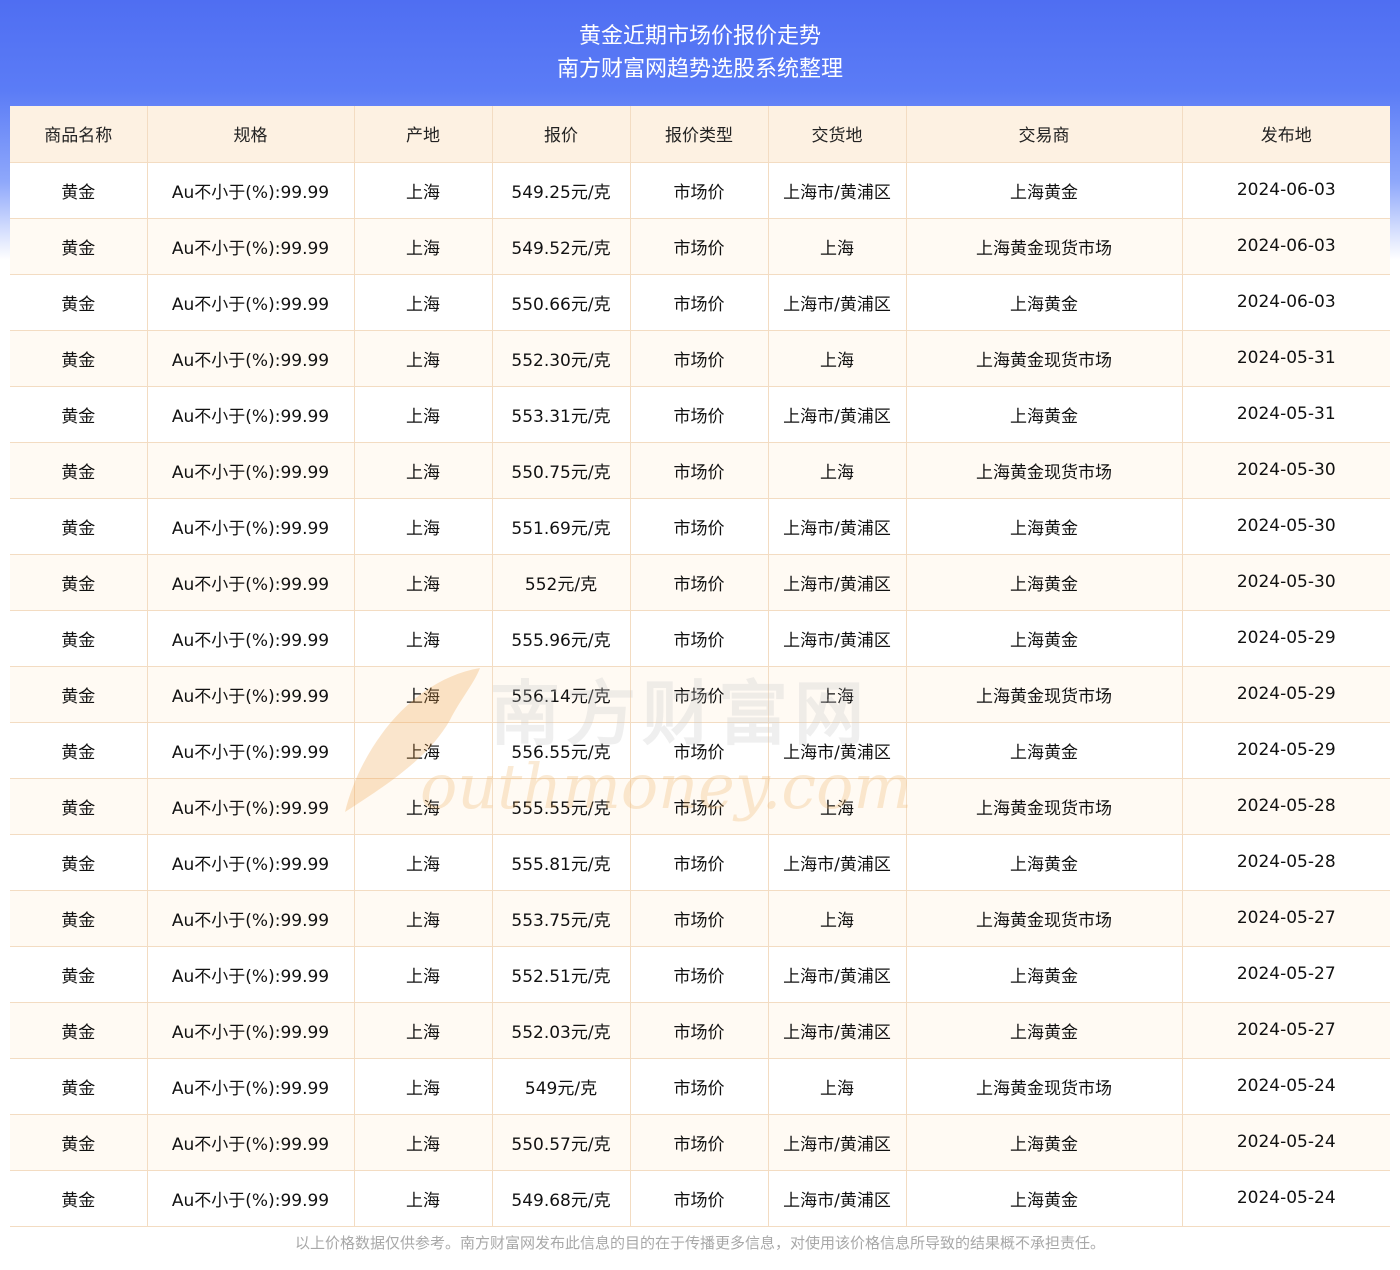  Describe the element at coordinates (561, 358) in the screenshot. I see `table-cell: 552.30元/克` at that location.